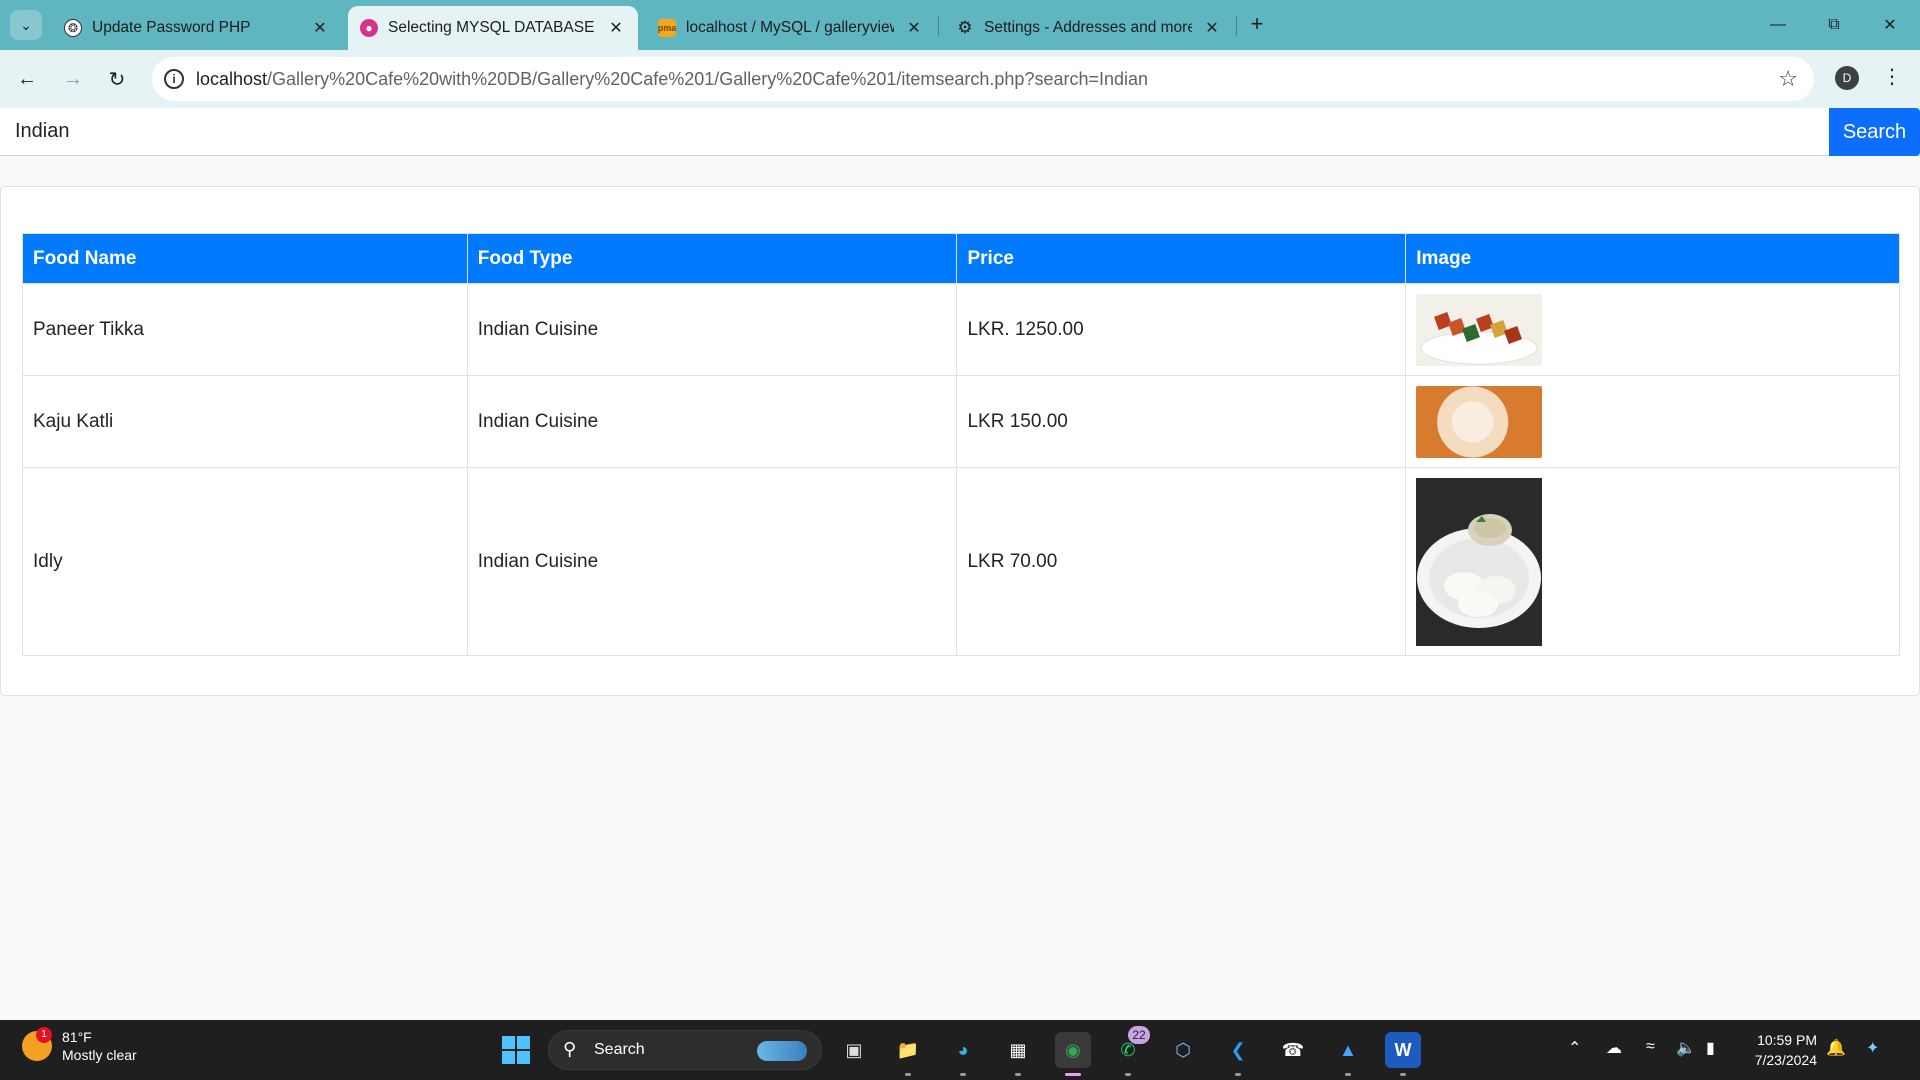  Describe the element at coordinates (27, 79) in the screenshot. I see `back-arrow-icon: ←` at that location.